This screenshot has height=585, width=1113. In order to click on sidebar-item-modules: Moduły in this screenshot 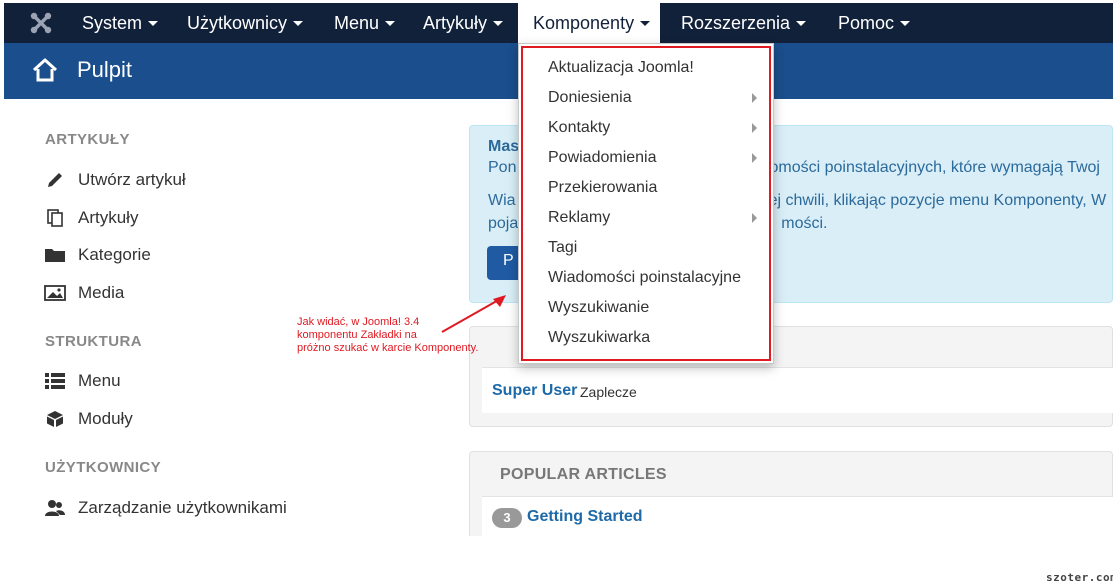, I will do `click(88, 419)`.